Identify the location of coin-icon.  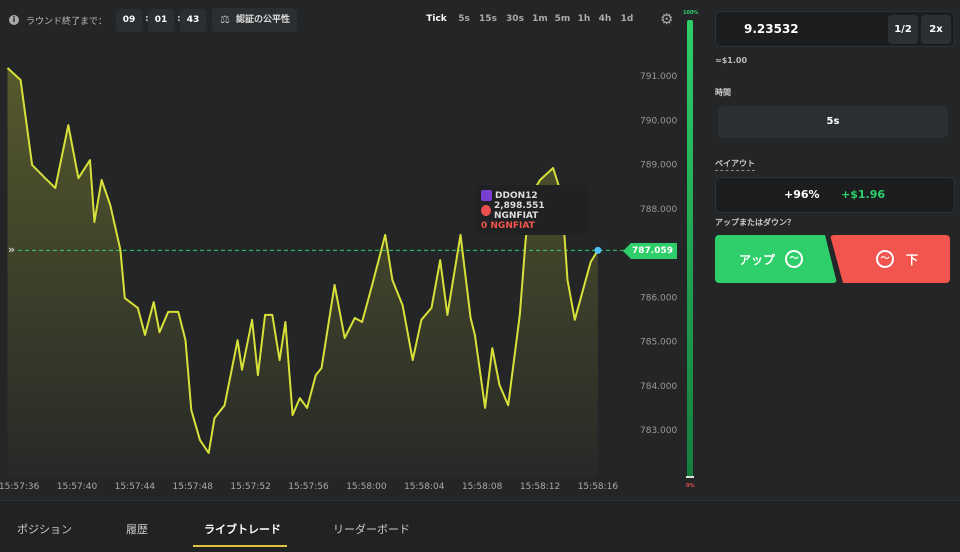
(486, 210).